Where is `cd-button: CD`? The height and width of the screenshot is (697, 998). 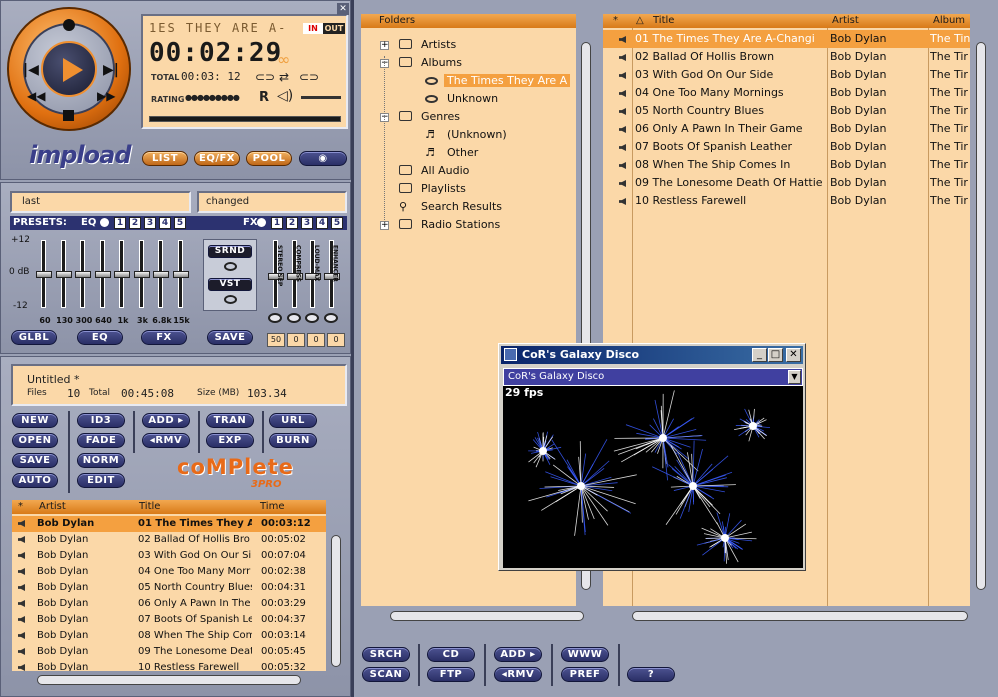
cd-button: CD is located at coordinates (451, 654).